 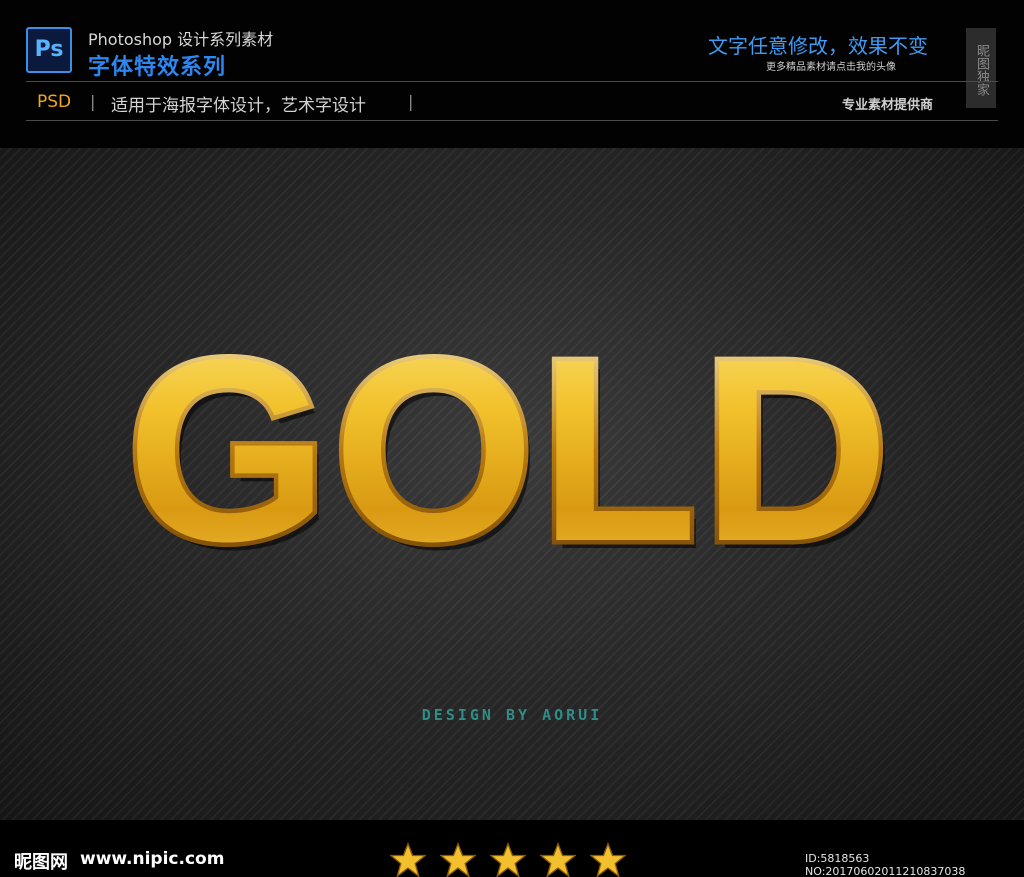 What do you see at coordinates (41, 861) in the screenshot?
I see `site-logo: 昵图网` at bounding box center [41, 861].